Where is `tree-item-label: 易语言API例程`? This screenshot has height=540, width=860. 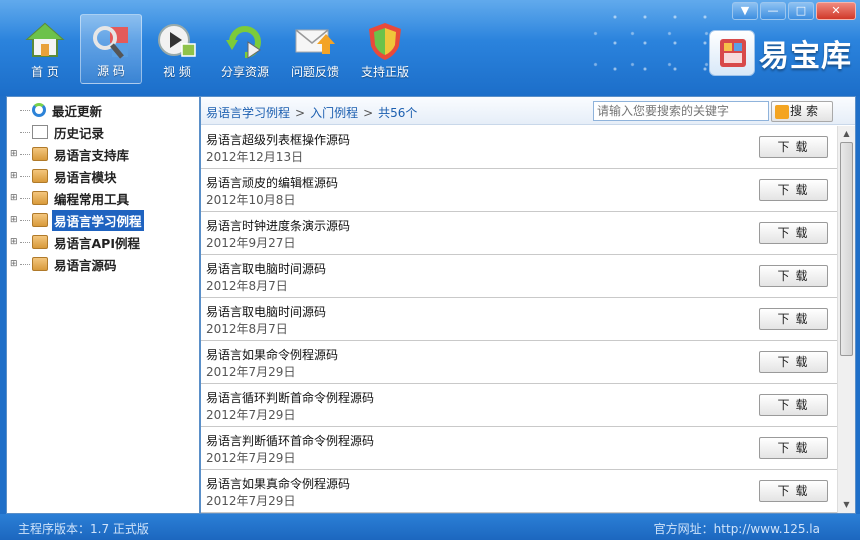 tree-item-label: 易语言API例程 is located at coordinates (97, 243).